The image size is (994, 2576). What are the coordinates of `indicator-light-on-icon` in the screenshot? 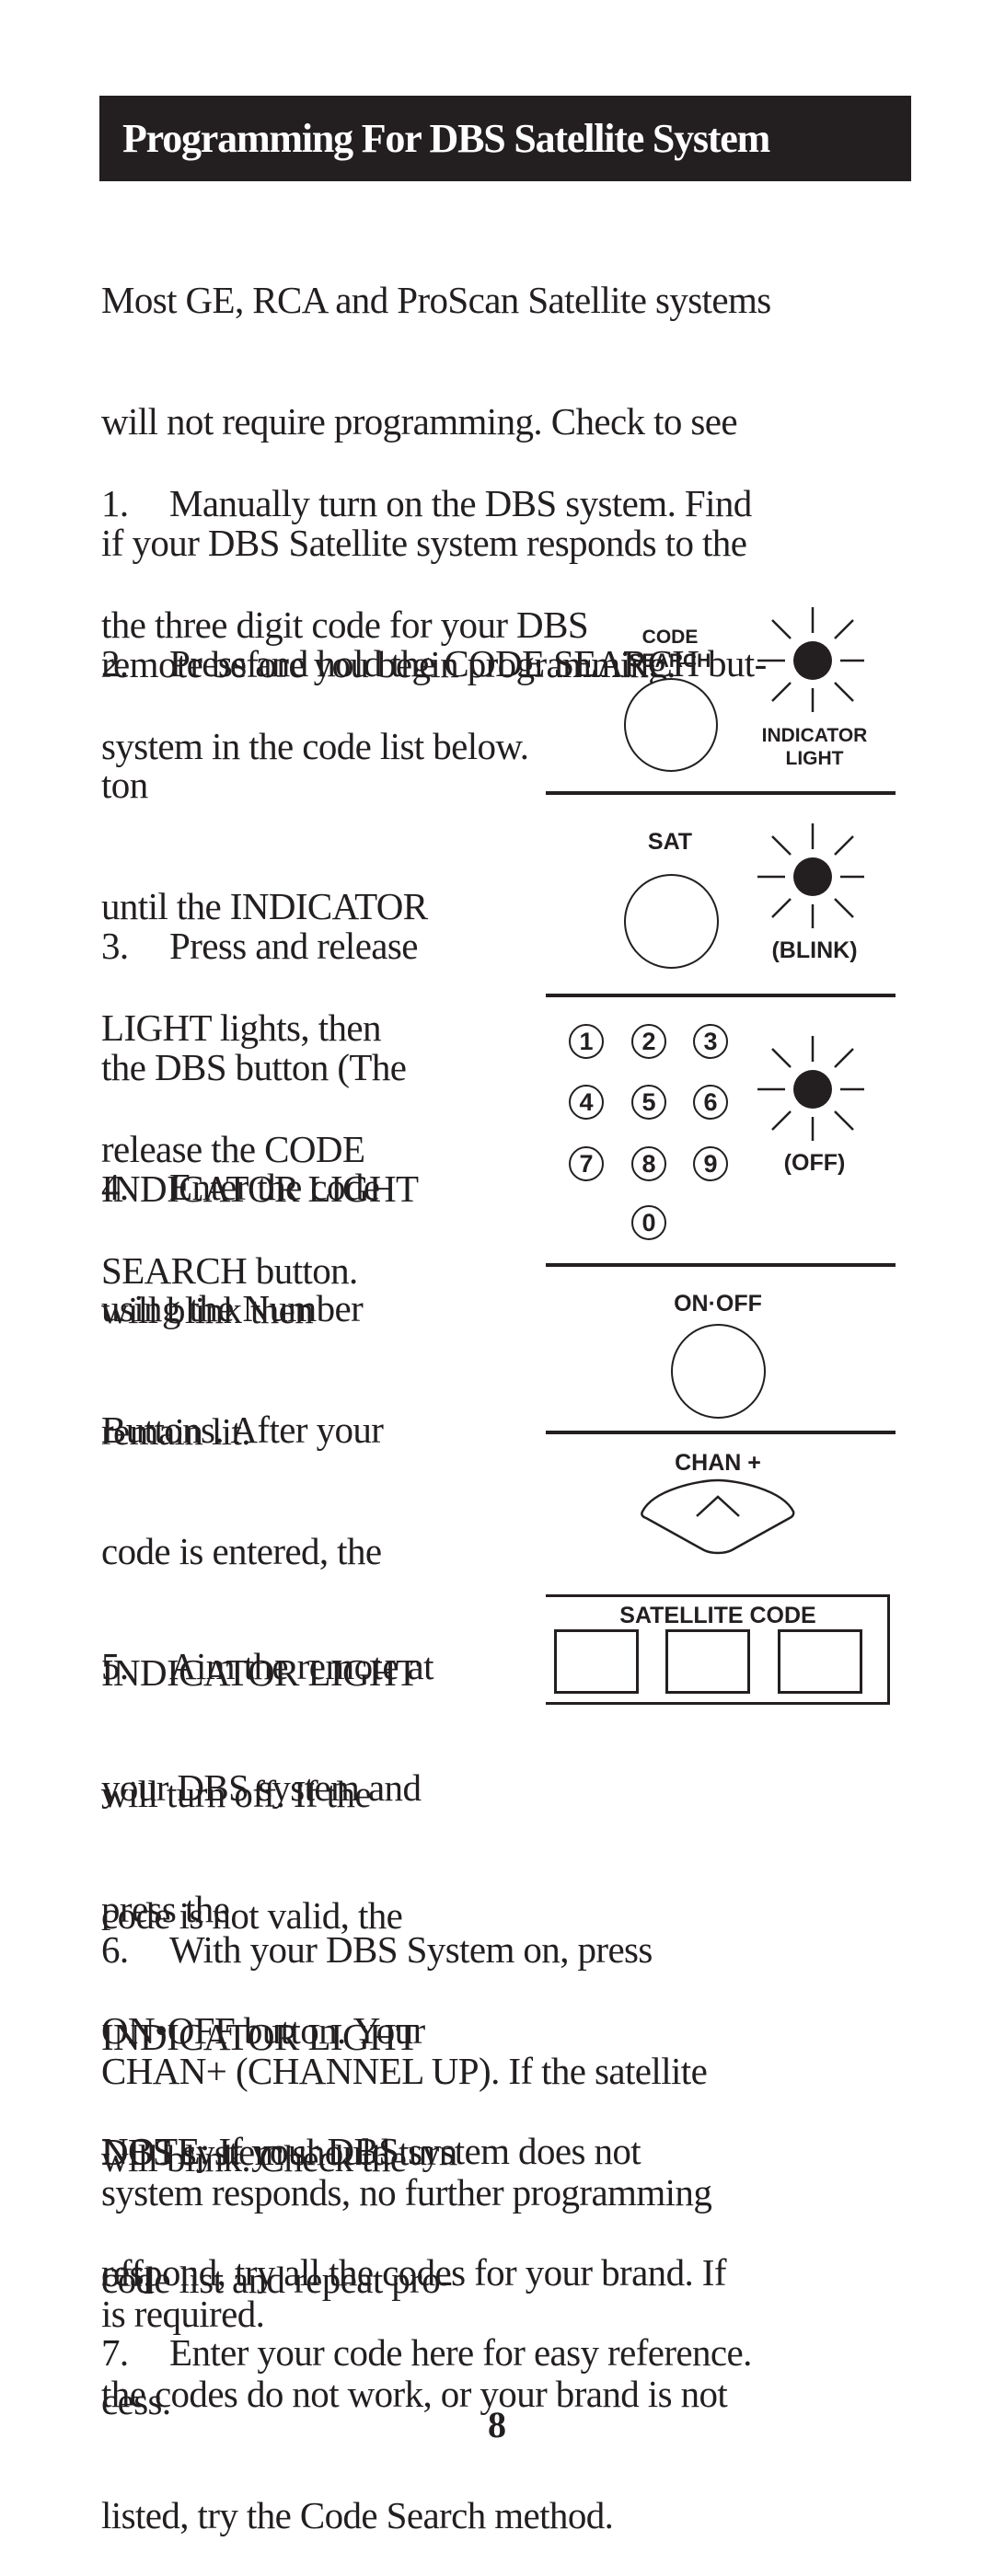 It's located at (810, 659).